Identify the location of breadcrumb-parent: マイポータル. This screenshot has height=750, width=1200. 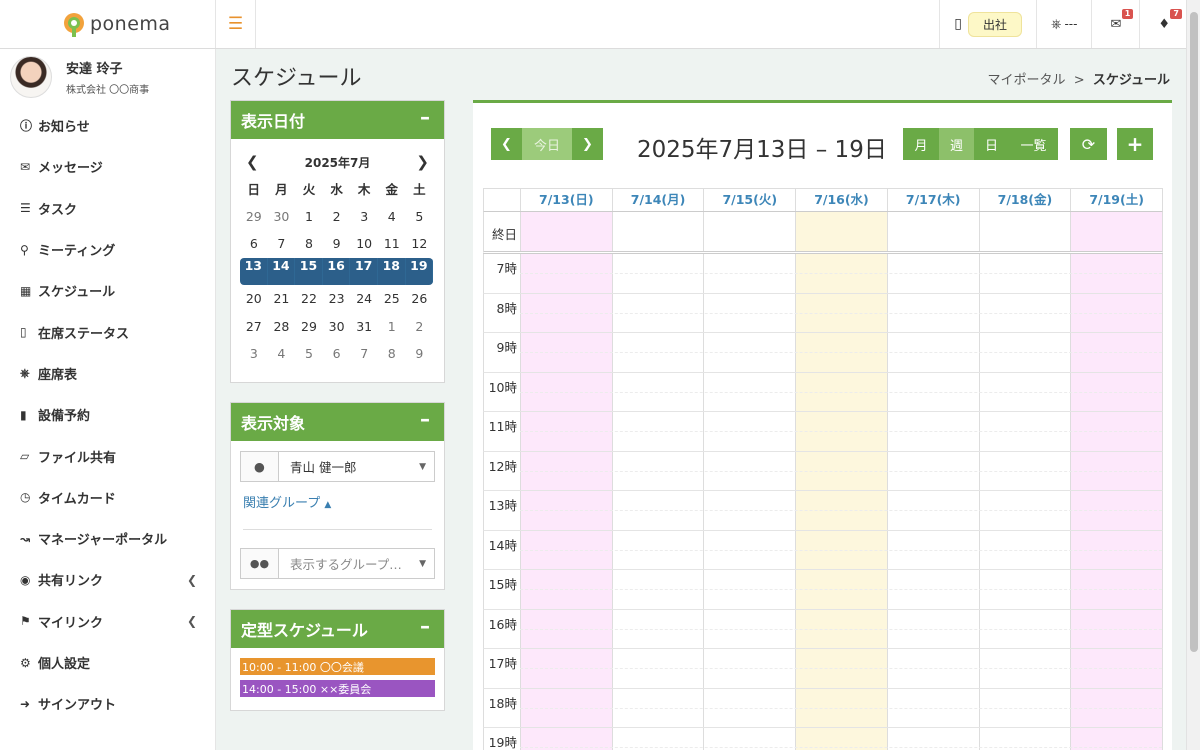
(1026, 80).